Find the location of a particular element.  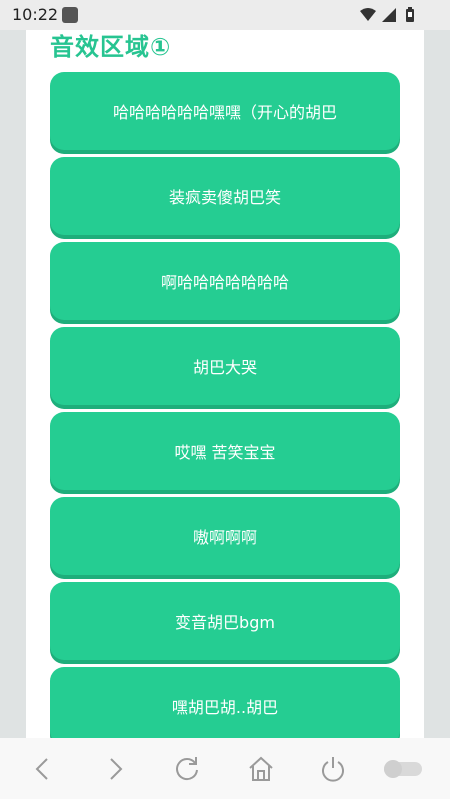

sound-button-2: 装疯卖傻胡巴笑 is located at coordinates (225, 196).